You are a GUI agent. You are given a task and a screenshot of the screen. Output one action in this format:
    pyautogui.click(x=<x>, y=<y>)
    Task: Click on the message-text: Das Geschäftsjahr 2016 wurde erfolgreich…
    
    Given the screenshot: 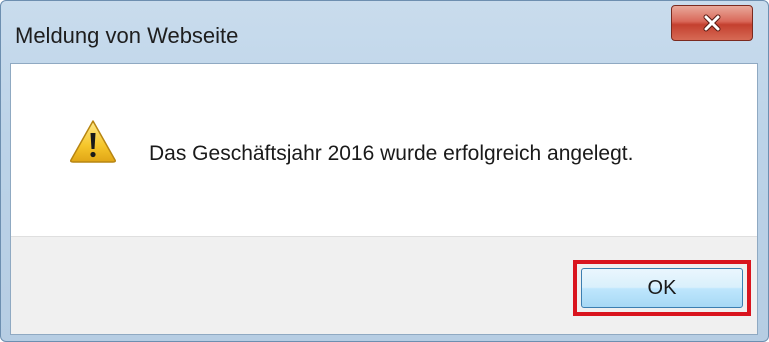 What is the action you would take?
    pyautogui.click(x=391, y=153)
    